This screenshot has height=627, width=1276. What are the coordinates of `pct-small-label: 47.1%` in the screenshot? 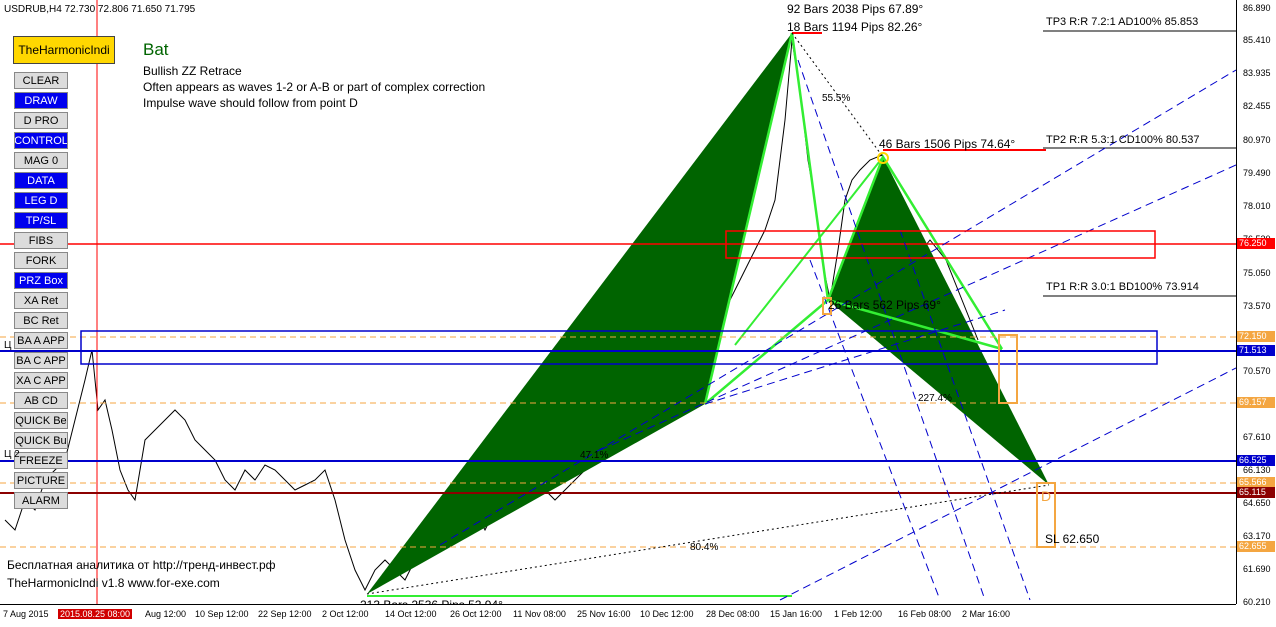 It's located at (594, 455).